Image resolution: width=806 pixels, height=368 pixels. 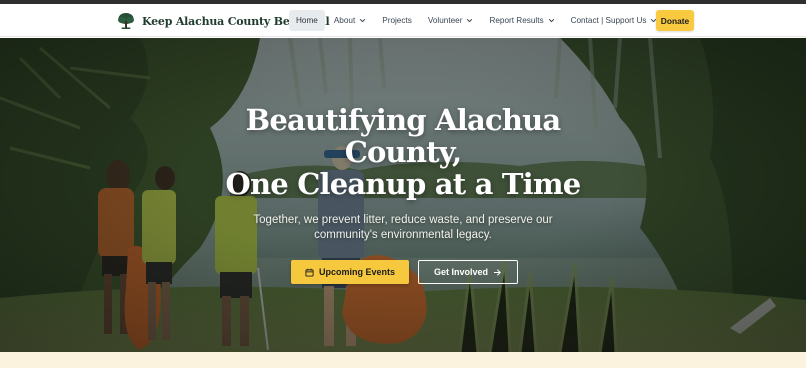 I want to click on nav-item-about: About, so click(x=350, y=20).